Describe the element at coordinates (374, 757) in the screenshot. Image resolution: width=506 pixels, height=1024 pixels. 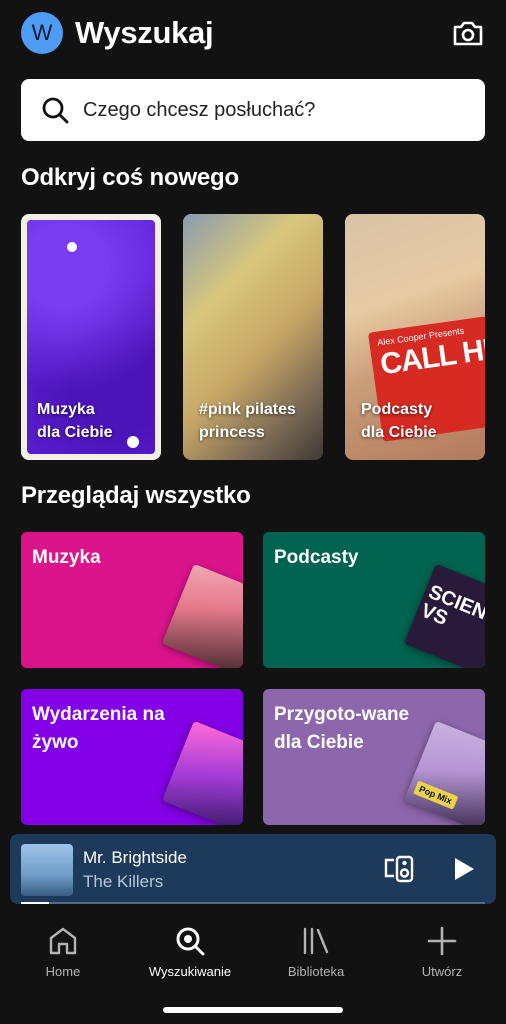
I see `browse-tile-made-for-you: Przygoto-wane dla Ciebie Pop Mix` at that location.